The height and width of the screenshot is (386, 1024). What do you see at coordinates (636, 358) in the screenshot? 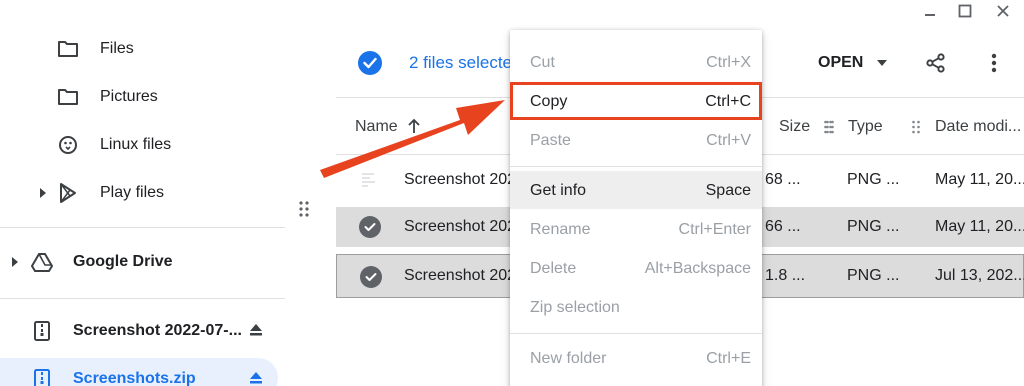
I see `menu-item-new-folder: New folder Ctrl+E` at bounding box center [636, 358].